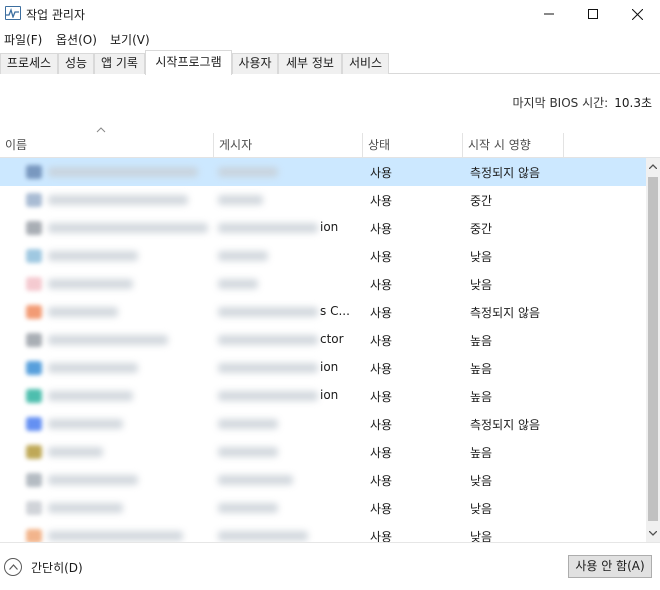 The height and width of the screenshot is (590, 660). I want to click on startup-row: ion 사용 중간, so click(323, 228).